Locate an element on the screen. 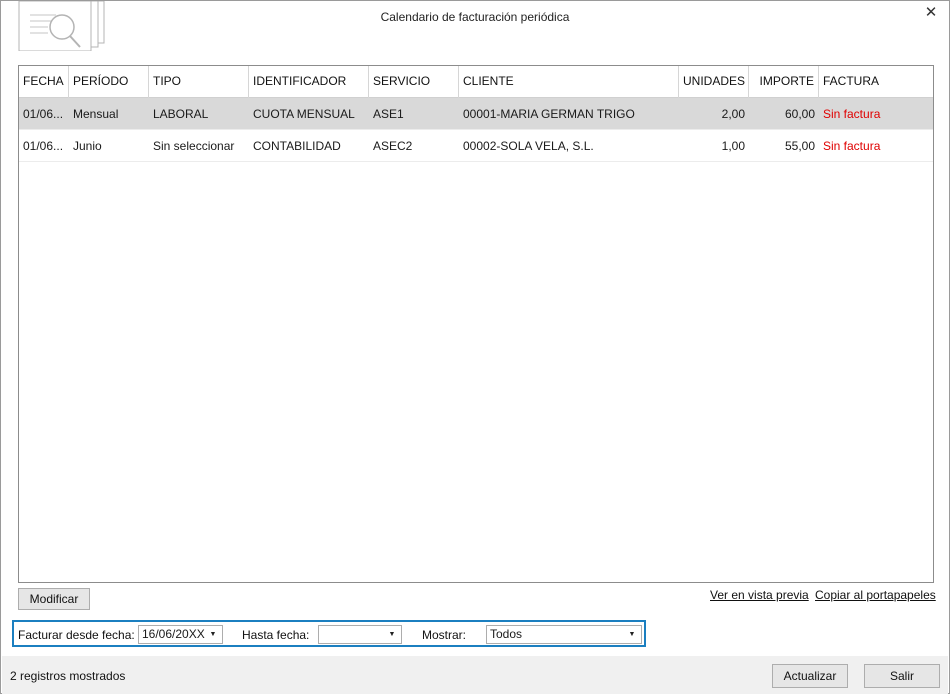 Image resolution: width=950 pixels, height=694 pixels. modificar-button: Modificar is located at coordinates (54, 599).